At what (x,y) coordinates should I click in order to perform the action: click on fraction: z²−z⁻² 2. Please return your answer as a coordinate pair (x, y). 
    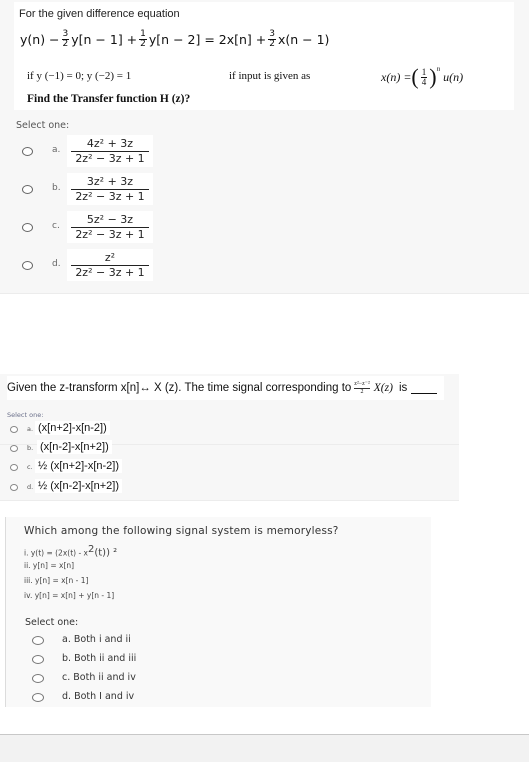
    Looking at the image, I should click on (362, 387).